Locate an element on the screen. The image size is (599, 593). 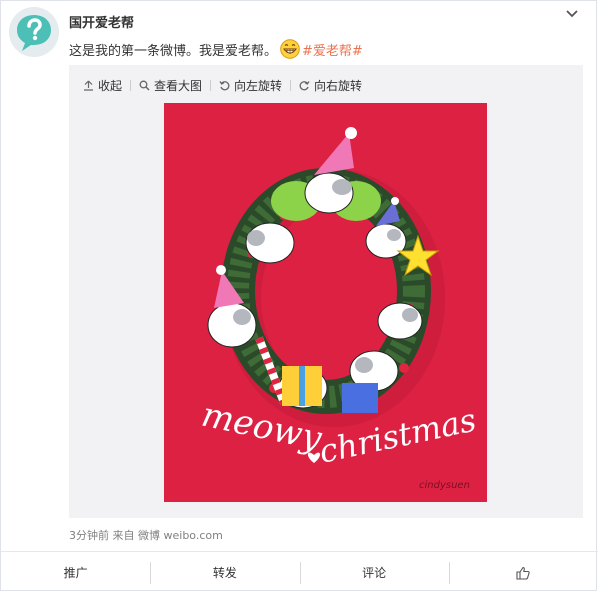
post-time: 3分钟前 is located at coordinates (89, 535).